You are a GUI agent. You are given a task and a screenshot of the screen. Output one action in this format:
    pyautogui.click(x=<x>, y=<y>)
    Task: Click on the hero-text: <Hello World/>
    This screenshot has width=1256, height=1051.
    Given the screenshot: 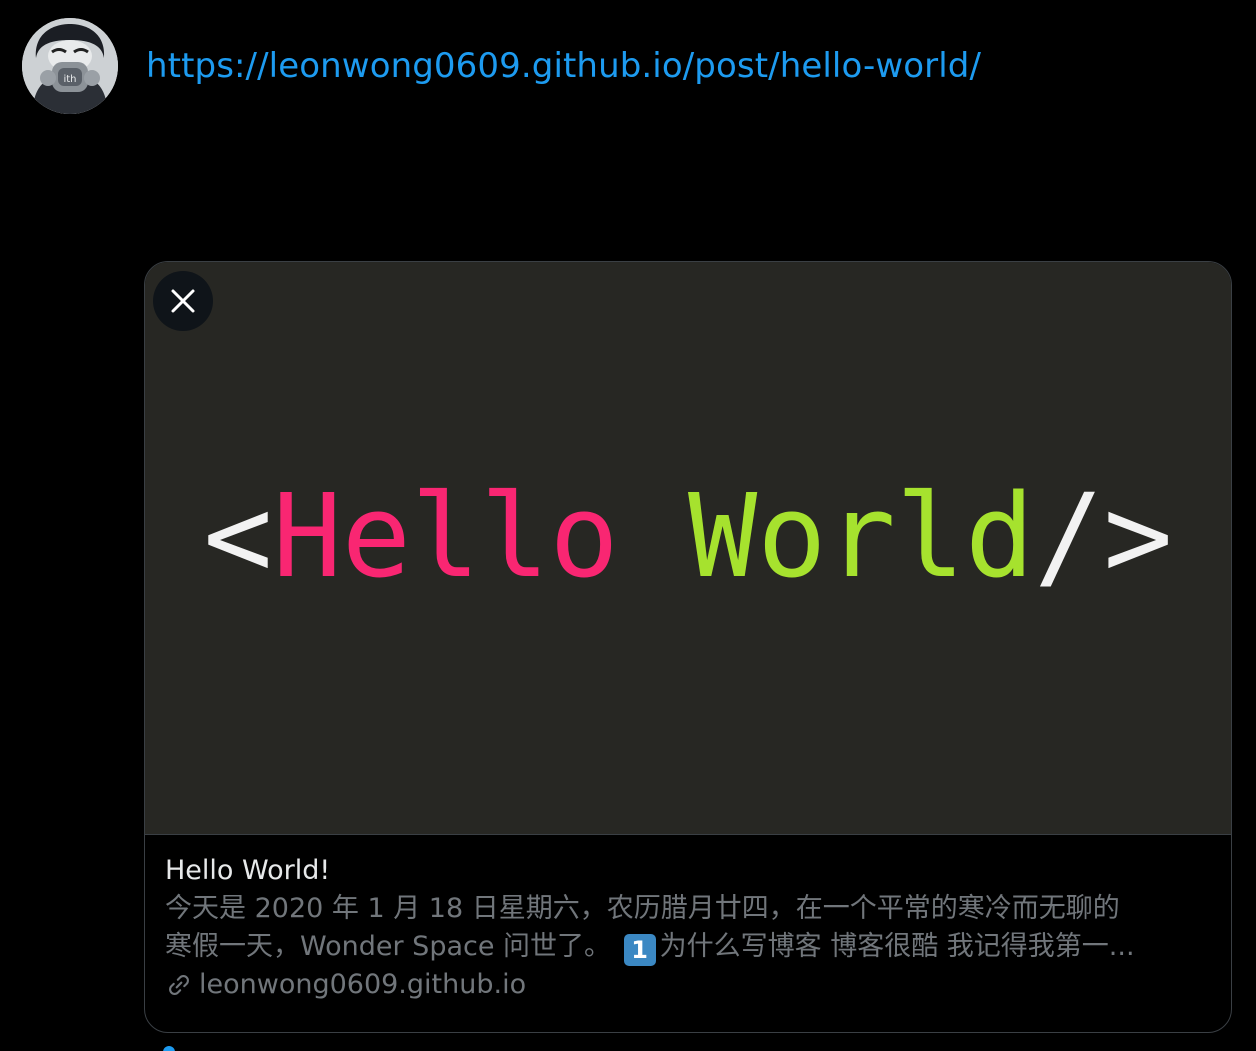 What is the action you would take?
    pyautogui.click(x=688, y=537)
    